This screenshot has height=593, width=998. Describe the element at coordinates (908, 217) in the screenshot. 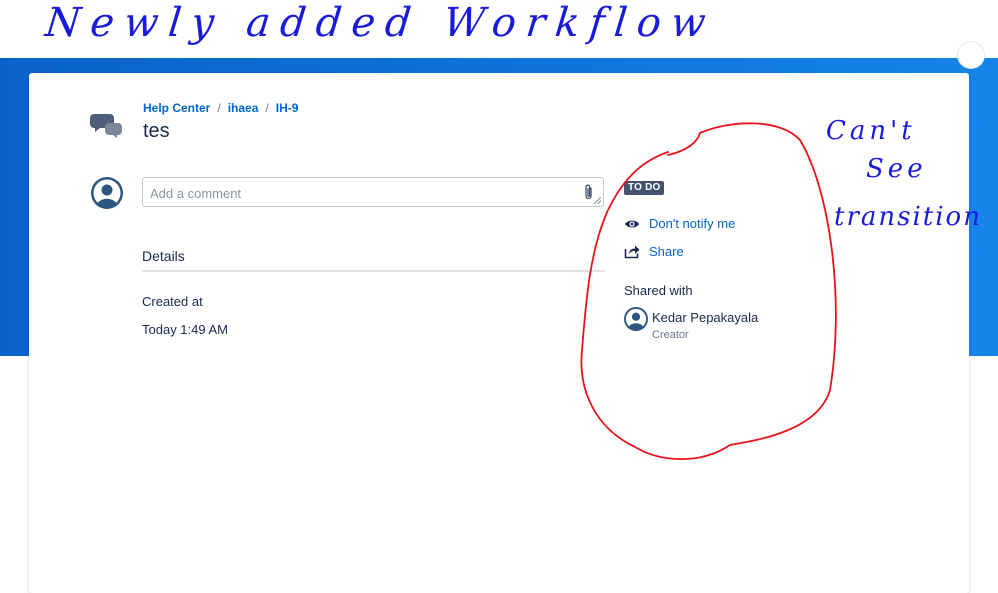

I see `handwritten-annotation-transition: transition` at that location.